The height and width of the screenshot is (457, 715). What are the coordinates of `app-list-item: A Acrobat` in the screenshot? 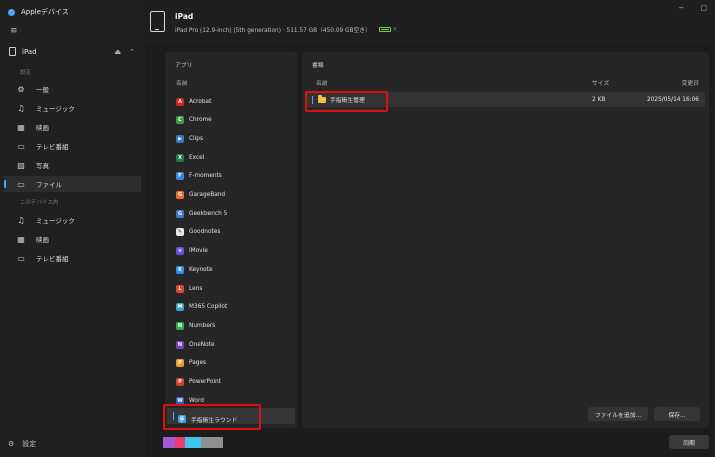 It's located at (193, 101).